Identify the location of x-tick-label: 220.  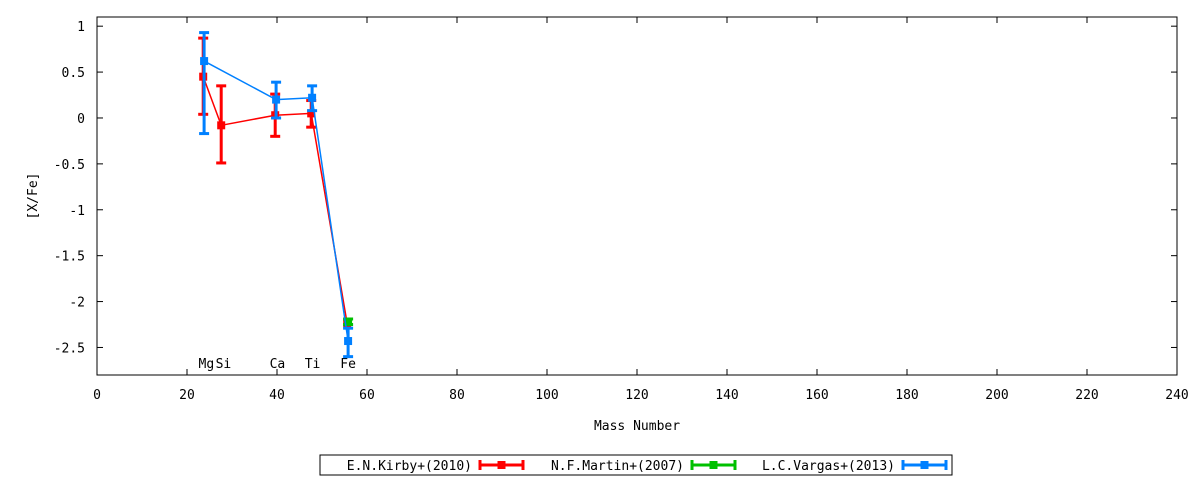
(1086, 395).